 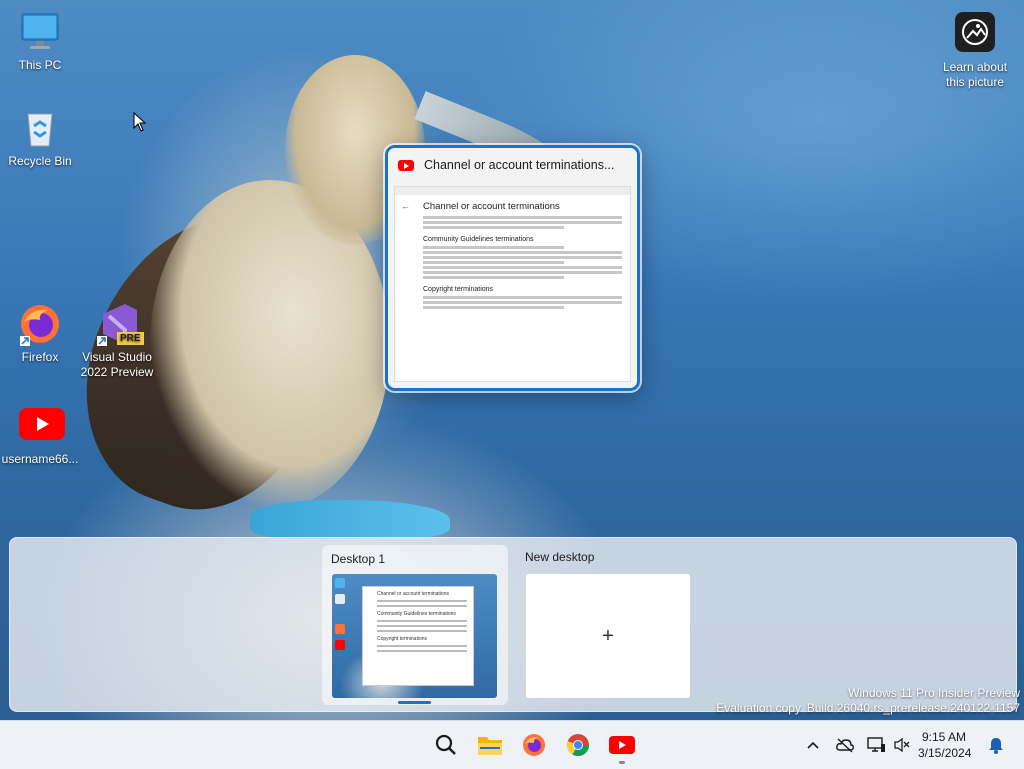 What do you see at coordinates (350, 520) in the screenshot?
I see `wallpaper-bird-feet` at bounding box center [350, 520].